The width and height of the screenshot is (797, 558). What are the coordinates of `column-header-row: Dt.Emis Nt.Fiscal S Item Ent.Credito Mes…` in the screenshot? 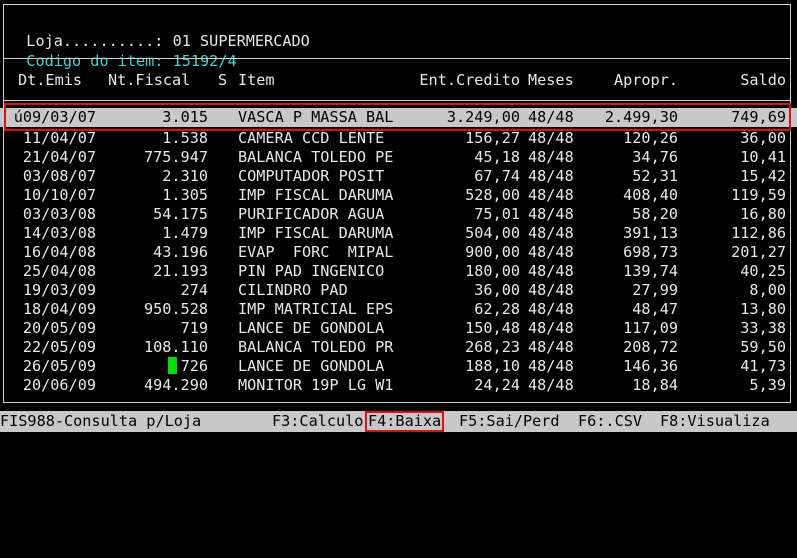 It's located at (398, 80).